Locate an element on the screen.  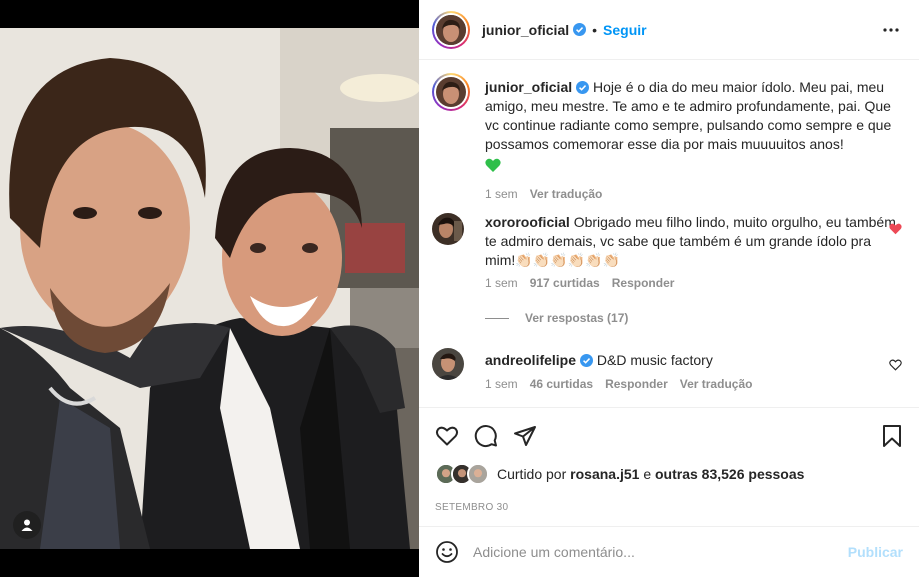
action-buttons is located at coordinates (486, 436).